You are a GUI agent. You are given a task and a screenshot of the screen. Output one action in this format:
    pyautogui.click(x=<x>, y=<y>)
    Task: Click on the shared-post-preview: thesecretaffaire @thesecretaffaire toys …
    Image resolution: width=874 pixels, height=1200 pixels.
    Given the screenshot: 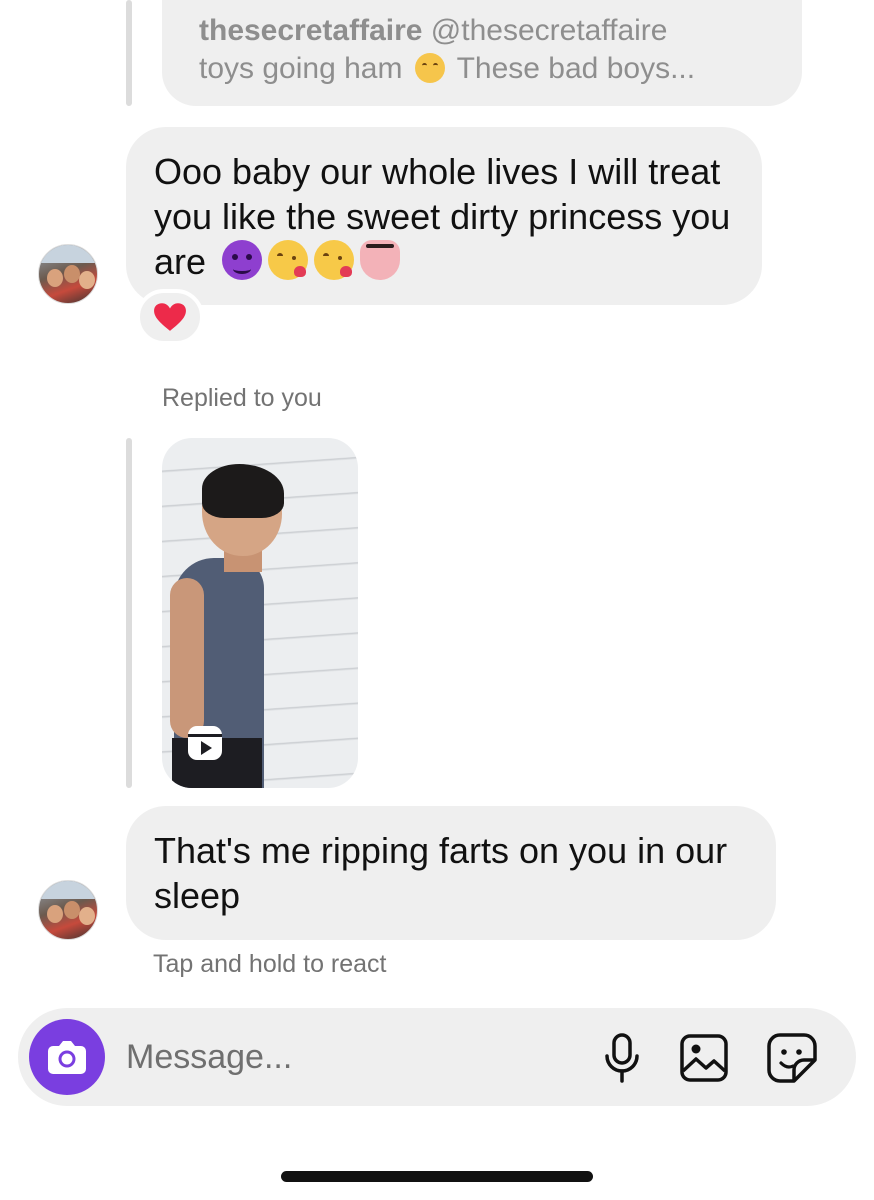 What is the action you would take?
    pyautogui.click(x=482, y=53)
    